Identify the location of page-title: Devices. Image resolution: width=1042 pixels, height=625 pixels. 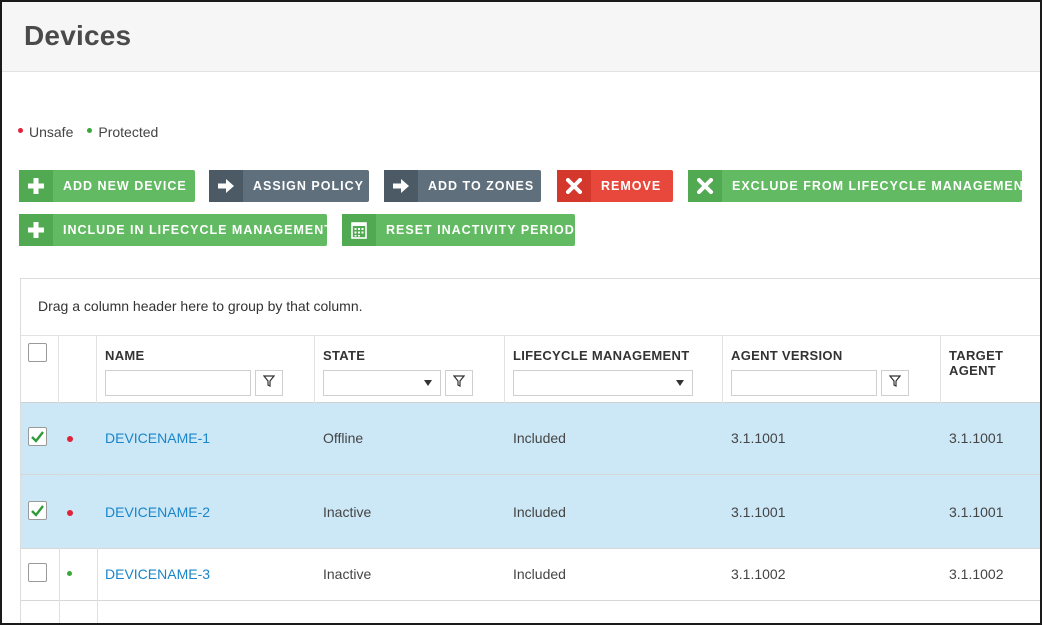
(78, 35).